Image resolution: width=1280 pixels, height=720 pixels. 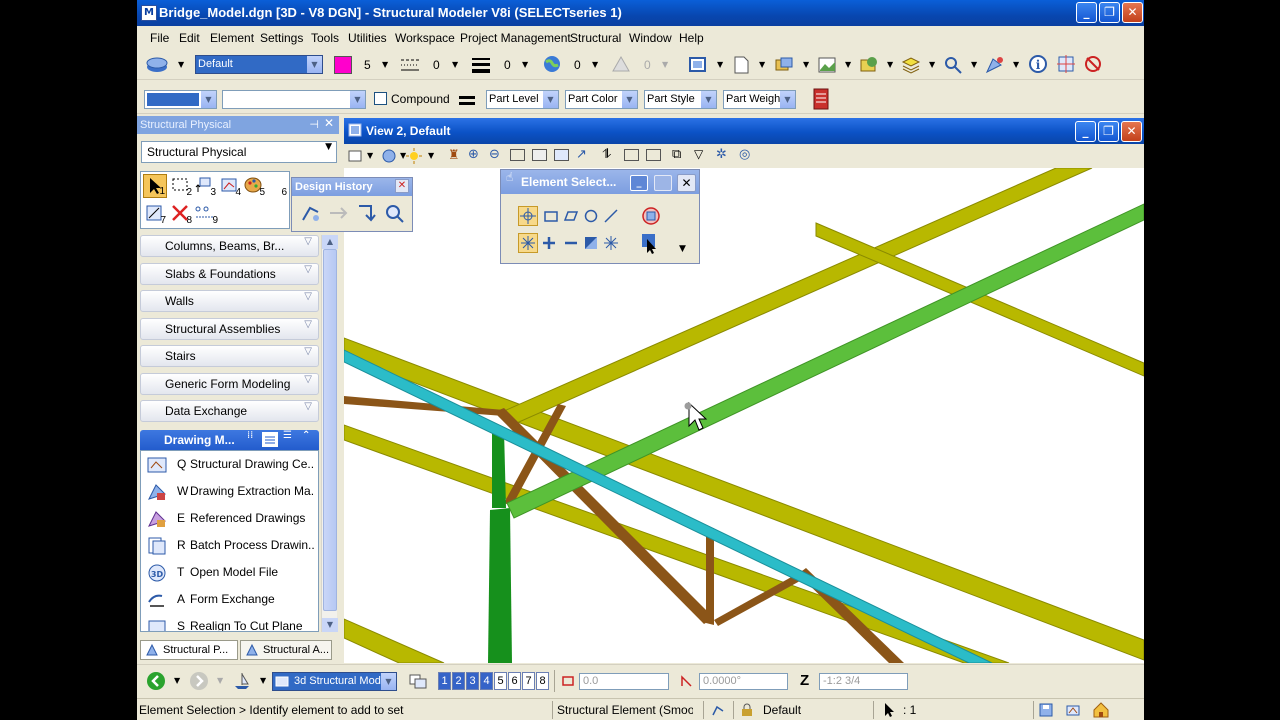 I want to click on task-dropdown: Structural Physical ▼, so click(x=239, y=152).